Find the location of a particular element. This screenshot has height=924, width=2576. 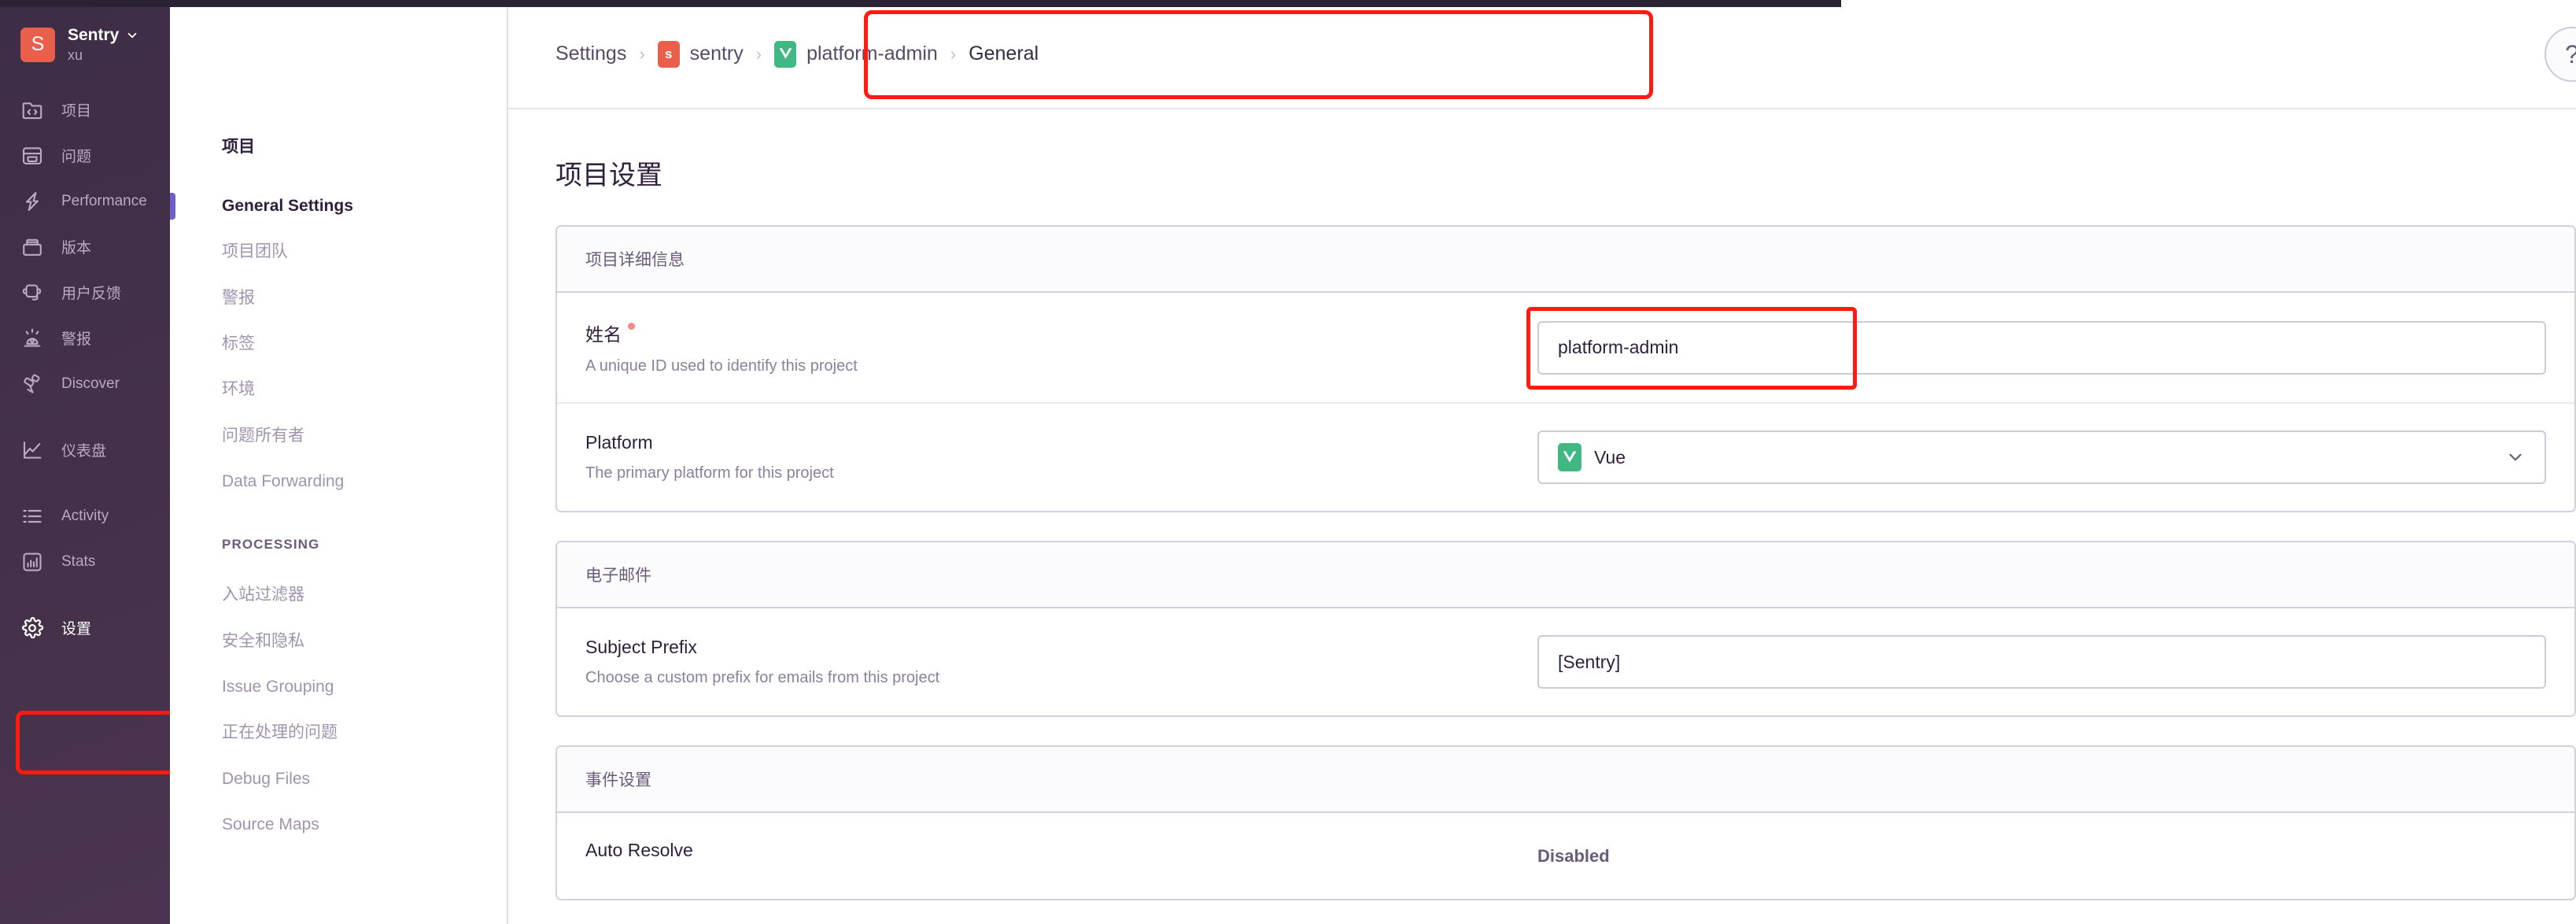

projects-folder-code-icon is located at coordinates (32, 110).